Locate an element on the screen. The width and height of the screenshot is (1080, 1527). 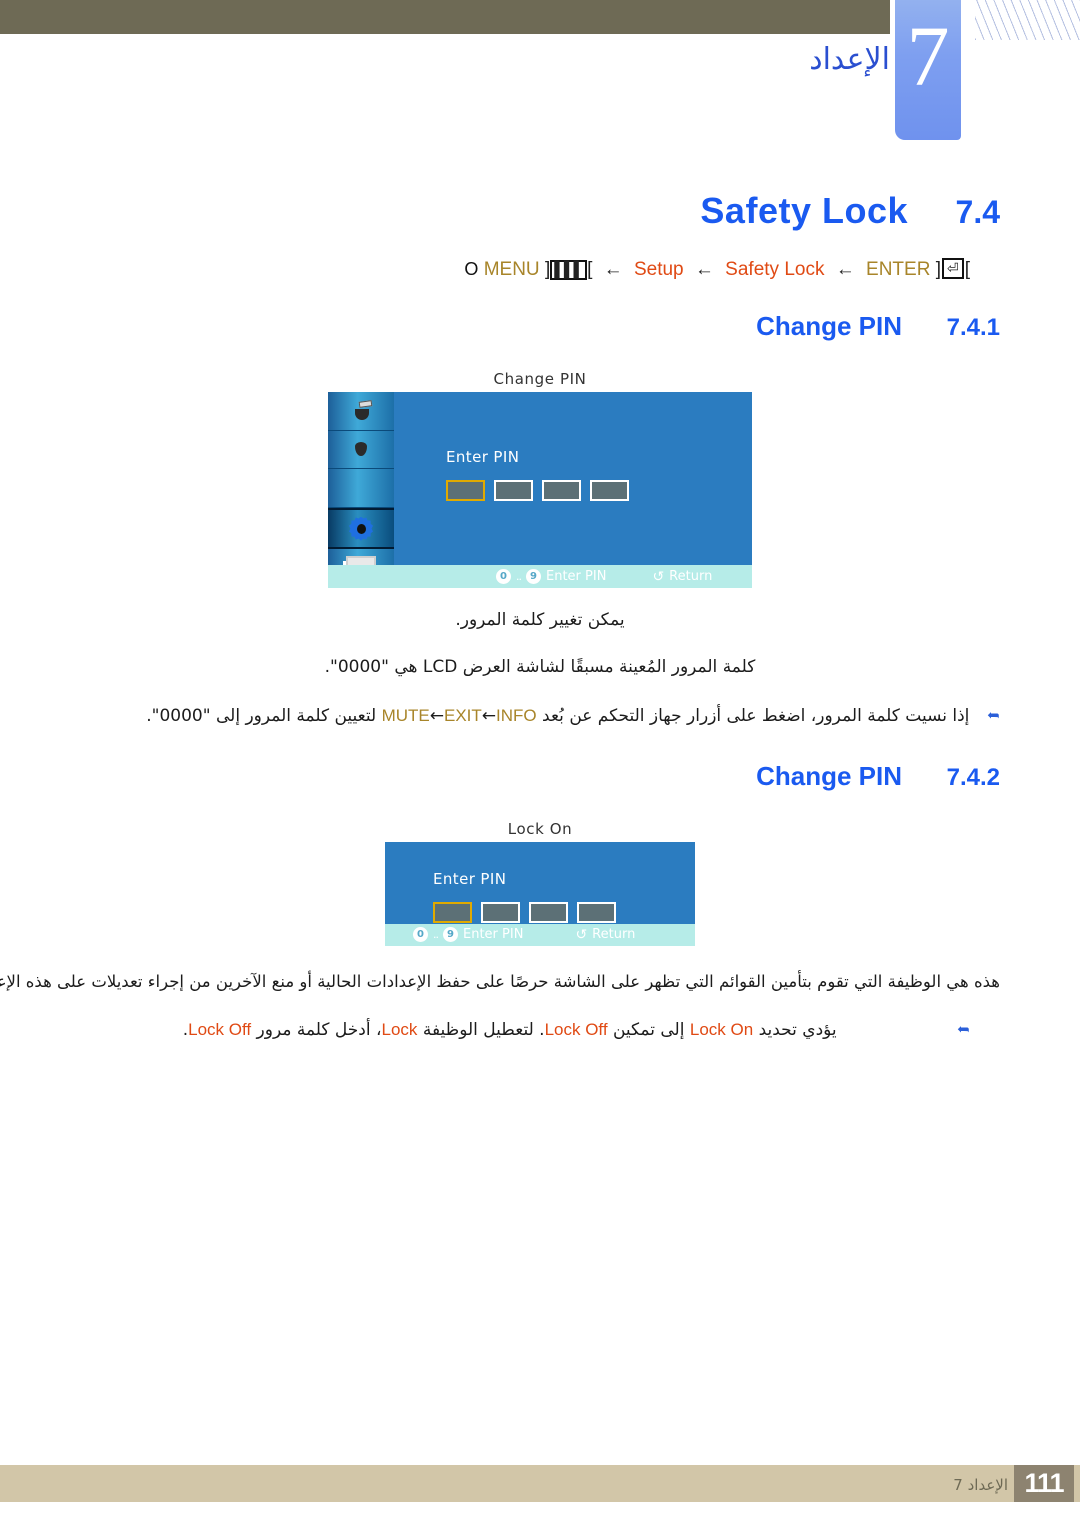
chapter-title: الإعداد is located at coordinates (849, 59).